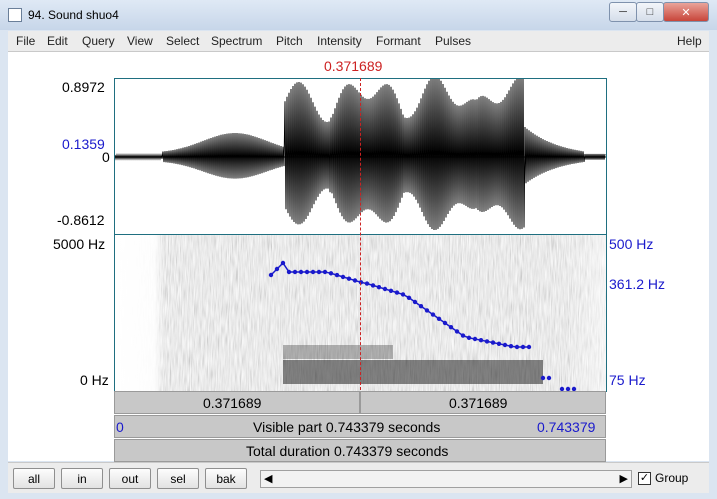 The height and width of the screenshot is (499, 717). I want to click on wave-zero-label: 0, so click(106, 157).